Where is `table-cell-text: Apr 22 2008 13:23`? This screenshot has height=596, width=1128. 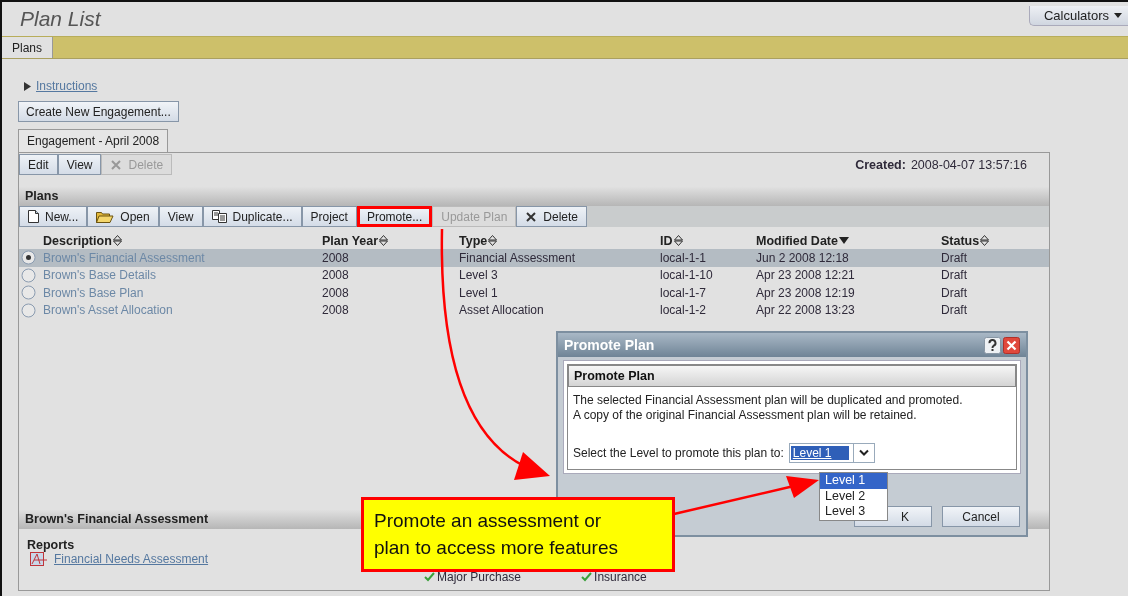
table-cell-text: Apr 22 2008 13:23 is located at coordinates (806, 310).